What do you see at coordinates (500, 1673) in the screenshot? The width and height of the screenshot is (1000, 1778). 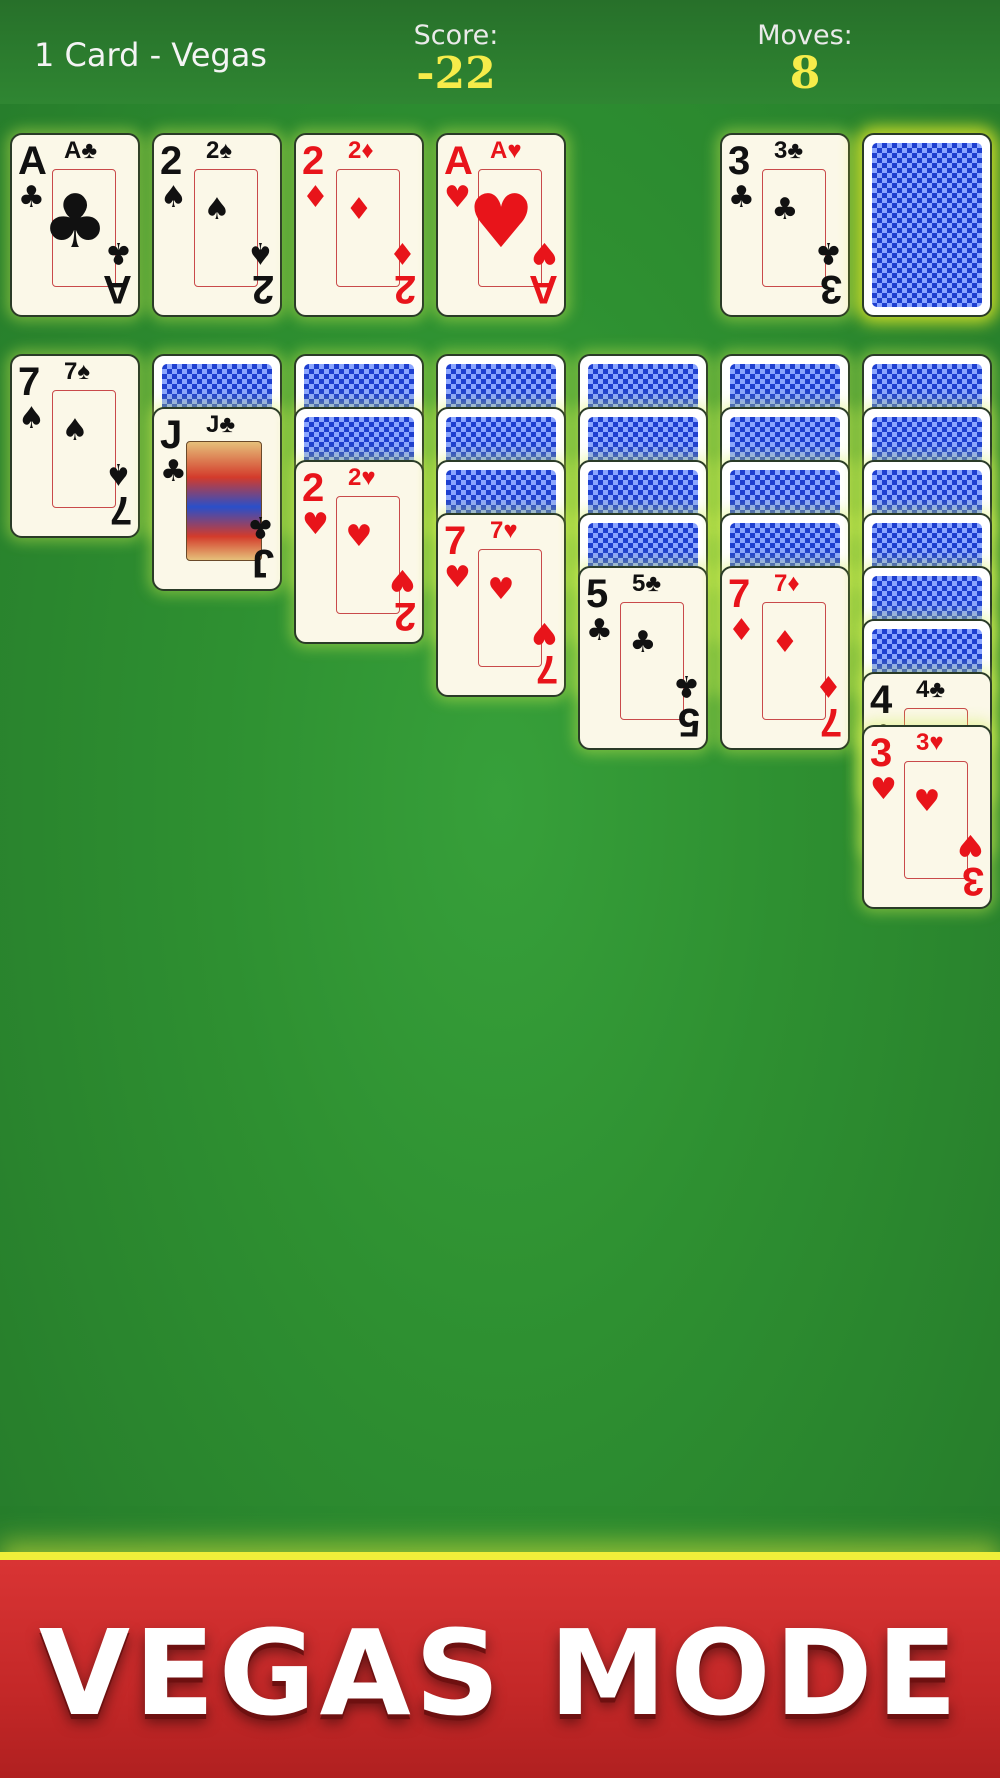 I see `banner-title: VEGAS MODE` at bounding box center [500, 1673].